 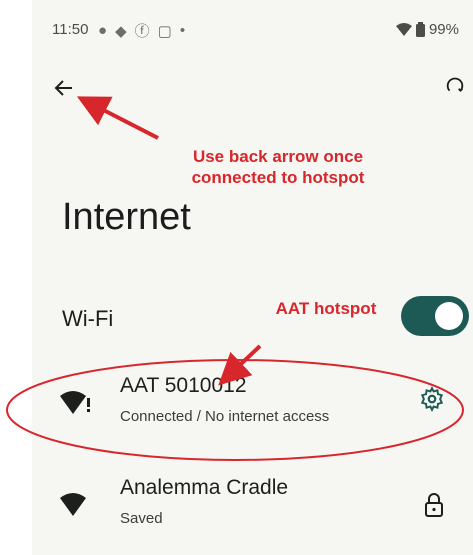 What do you see at coordinates (240, 365) in the screenshot?
I see `annotation-arrow-hotspot` at bounding box center [240, 365].